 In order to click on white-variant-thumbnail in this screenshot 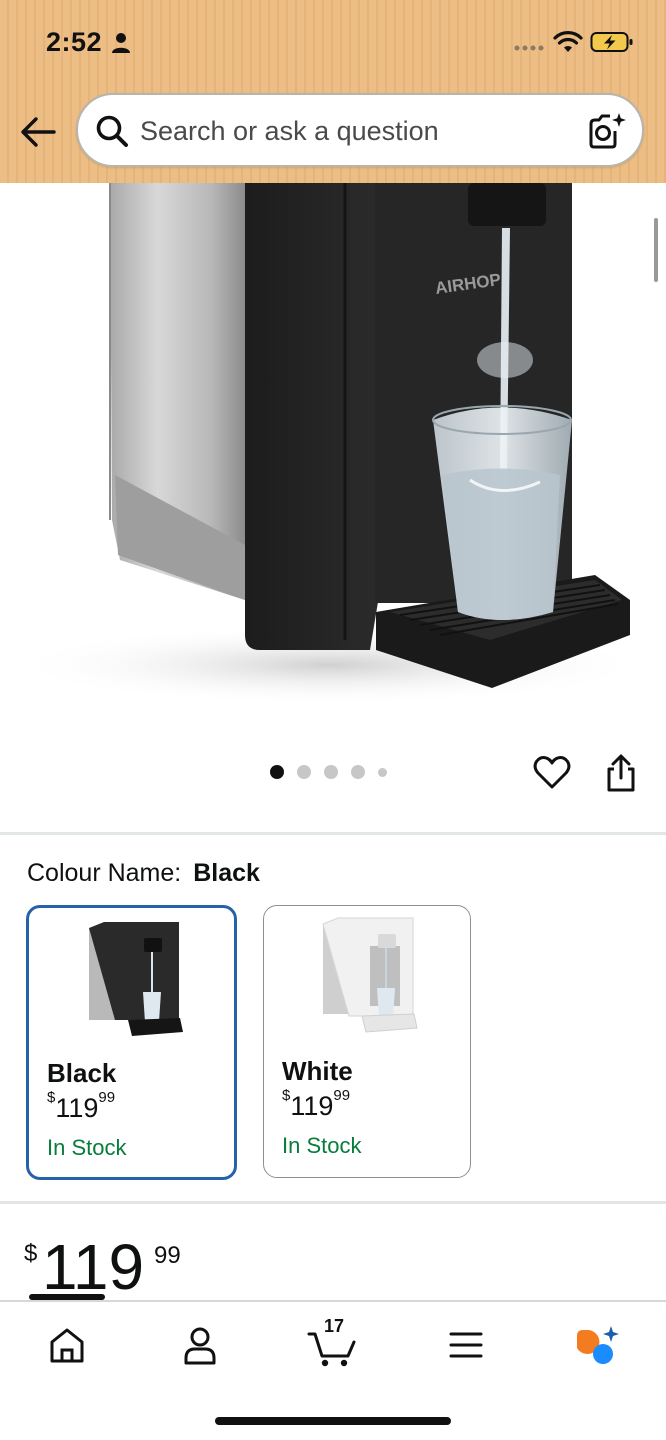, I will do `click(370, 975)`.